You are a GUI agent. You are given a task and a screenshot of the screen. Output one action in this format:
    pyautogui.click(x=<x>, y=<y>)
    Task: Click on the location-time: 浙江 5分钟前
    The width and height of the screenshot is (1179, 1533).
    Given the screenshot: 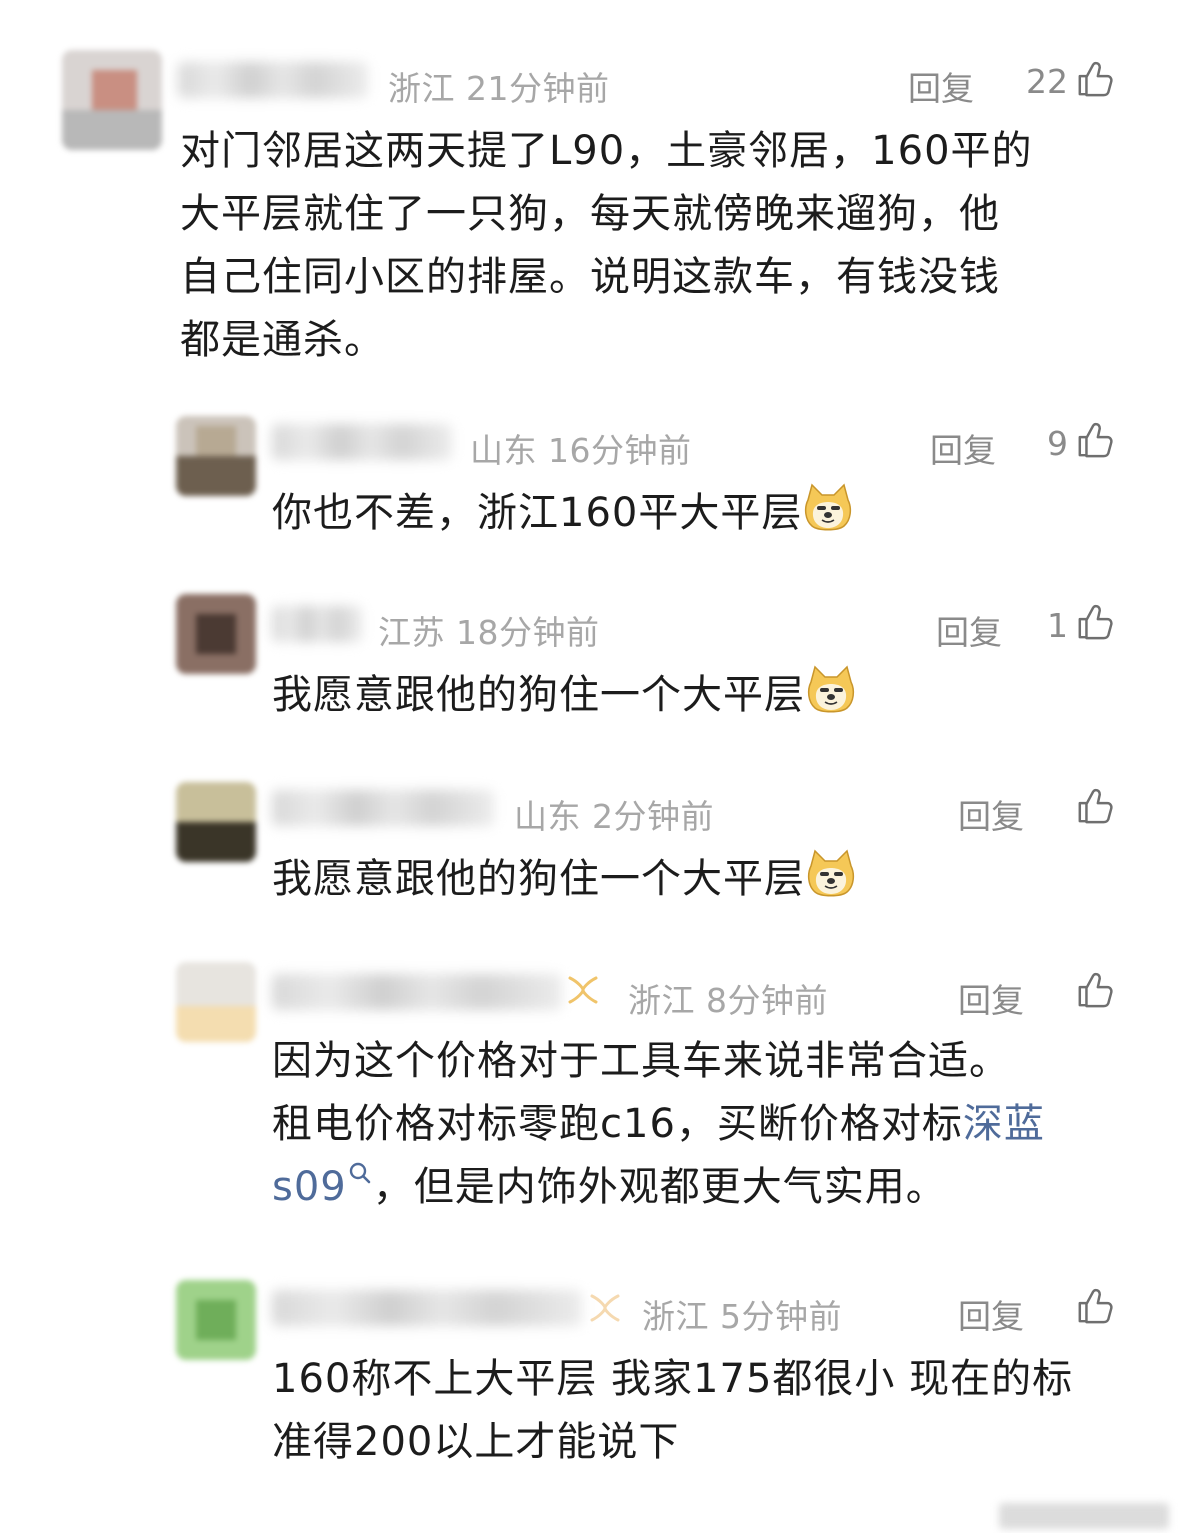 What is the action you would take?
    pyautogui.click(x=742, y=1316)
    